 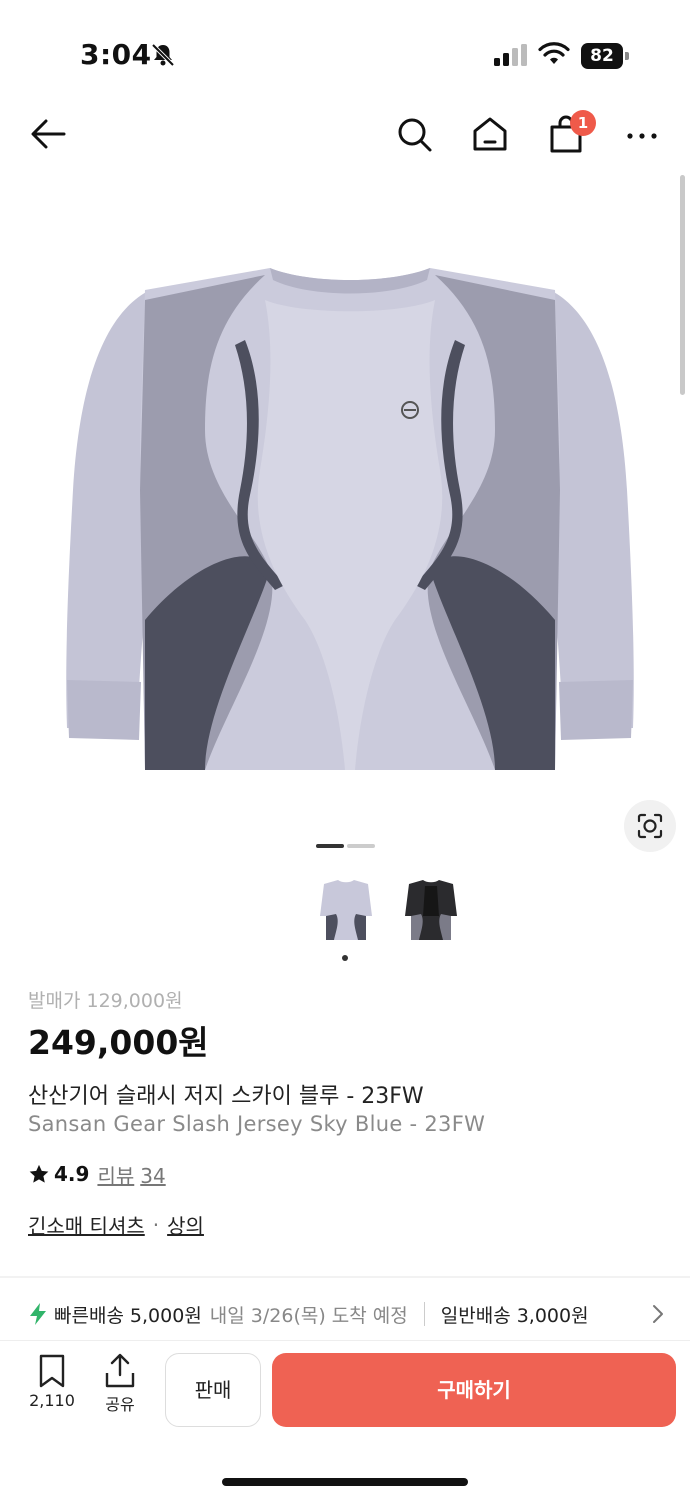 I want to click on share-icon, so click(x=120, y=1370).